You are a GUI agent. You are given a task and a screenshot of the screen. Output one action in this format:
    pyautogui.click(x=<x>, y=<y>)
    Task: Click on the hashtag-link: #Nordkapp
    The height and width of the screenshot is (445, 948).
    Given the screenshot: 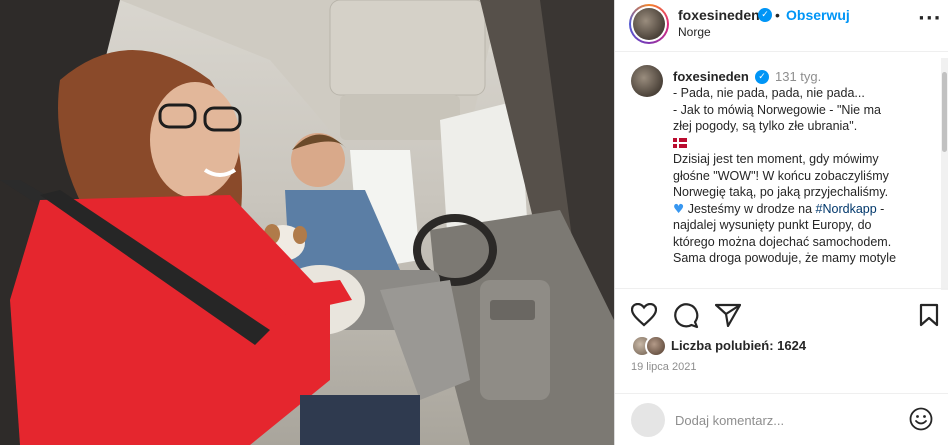 What is the action you would take?
    pyautogui.click(x=846, y=209)
    